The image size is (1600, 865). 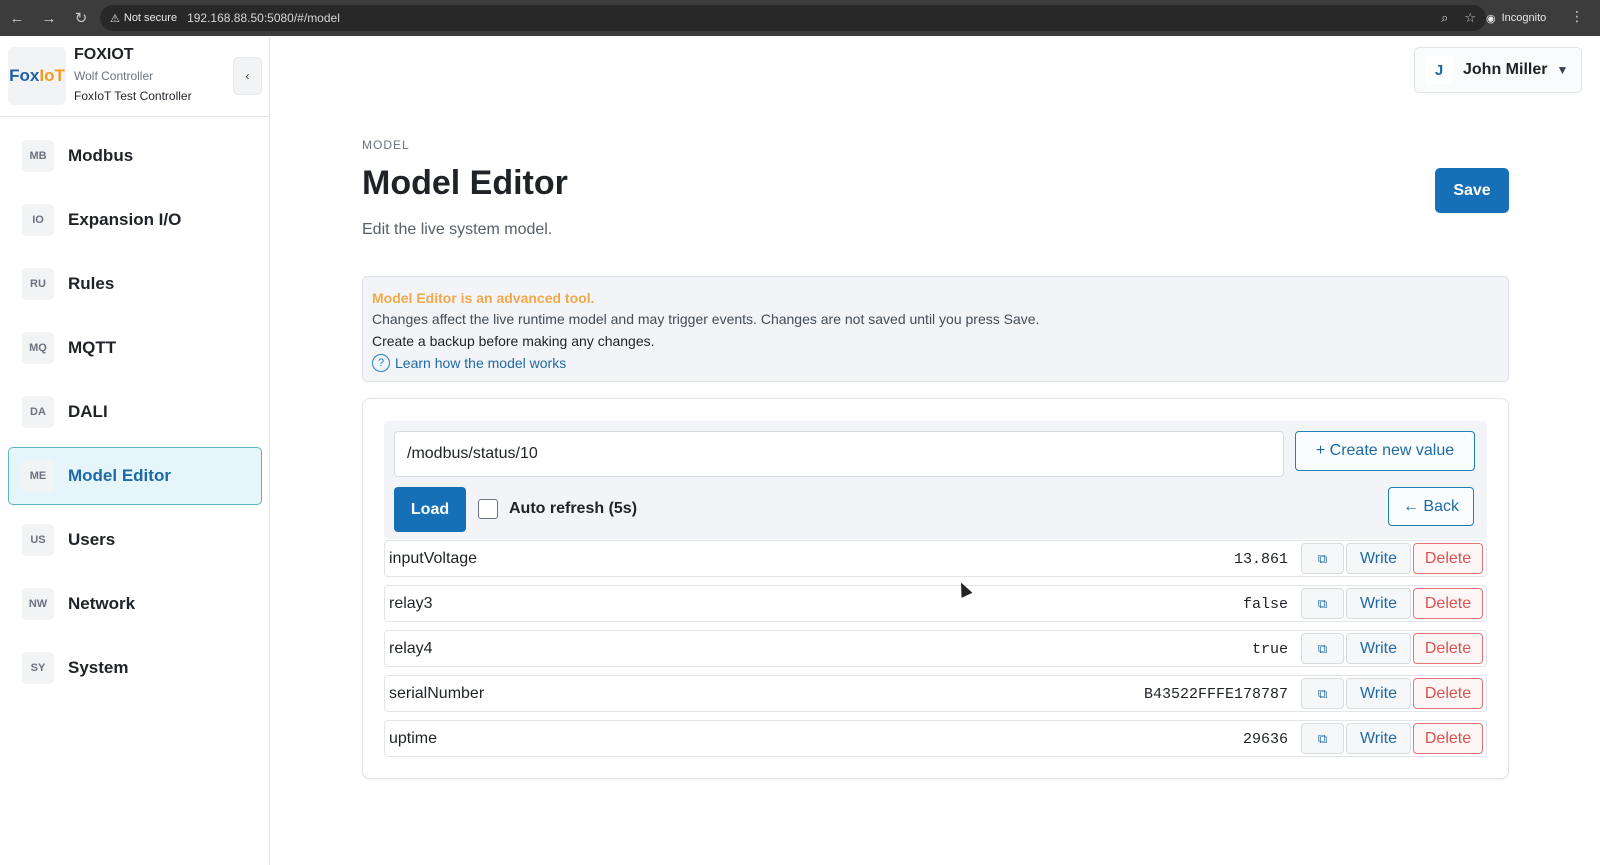 What do you see at coordinates (1215, 694) in the screenshot?
I see `value-data: B43522FFFE178787` at bounding box center [1215, 694].